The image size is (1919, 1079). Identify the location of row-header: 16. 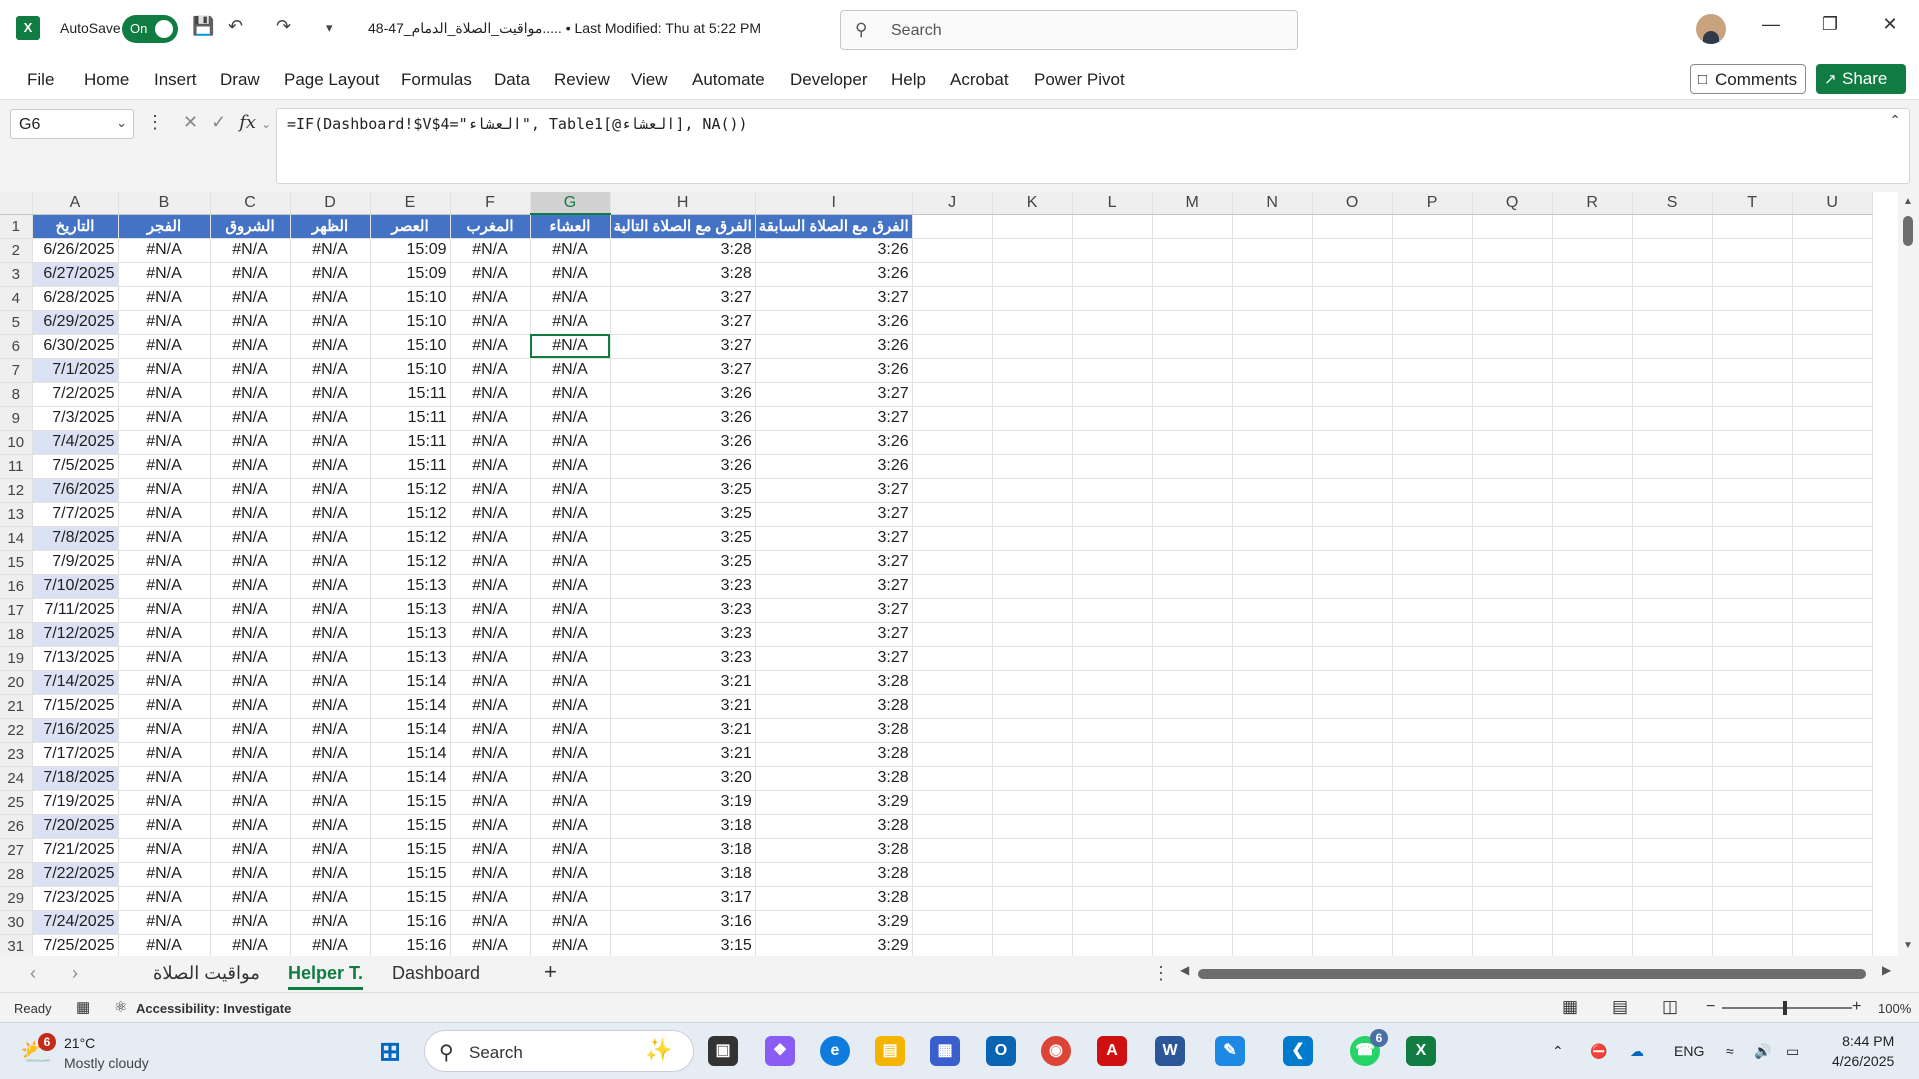
(16, 586).